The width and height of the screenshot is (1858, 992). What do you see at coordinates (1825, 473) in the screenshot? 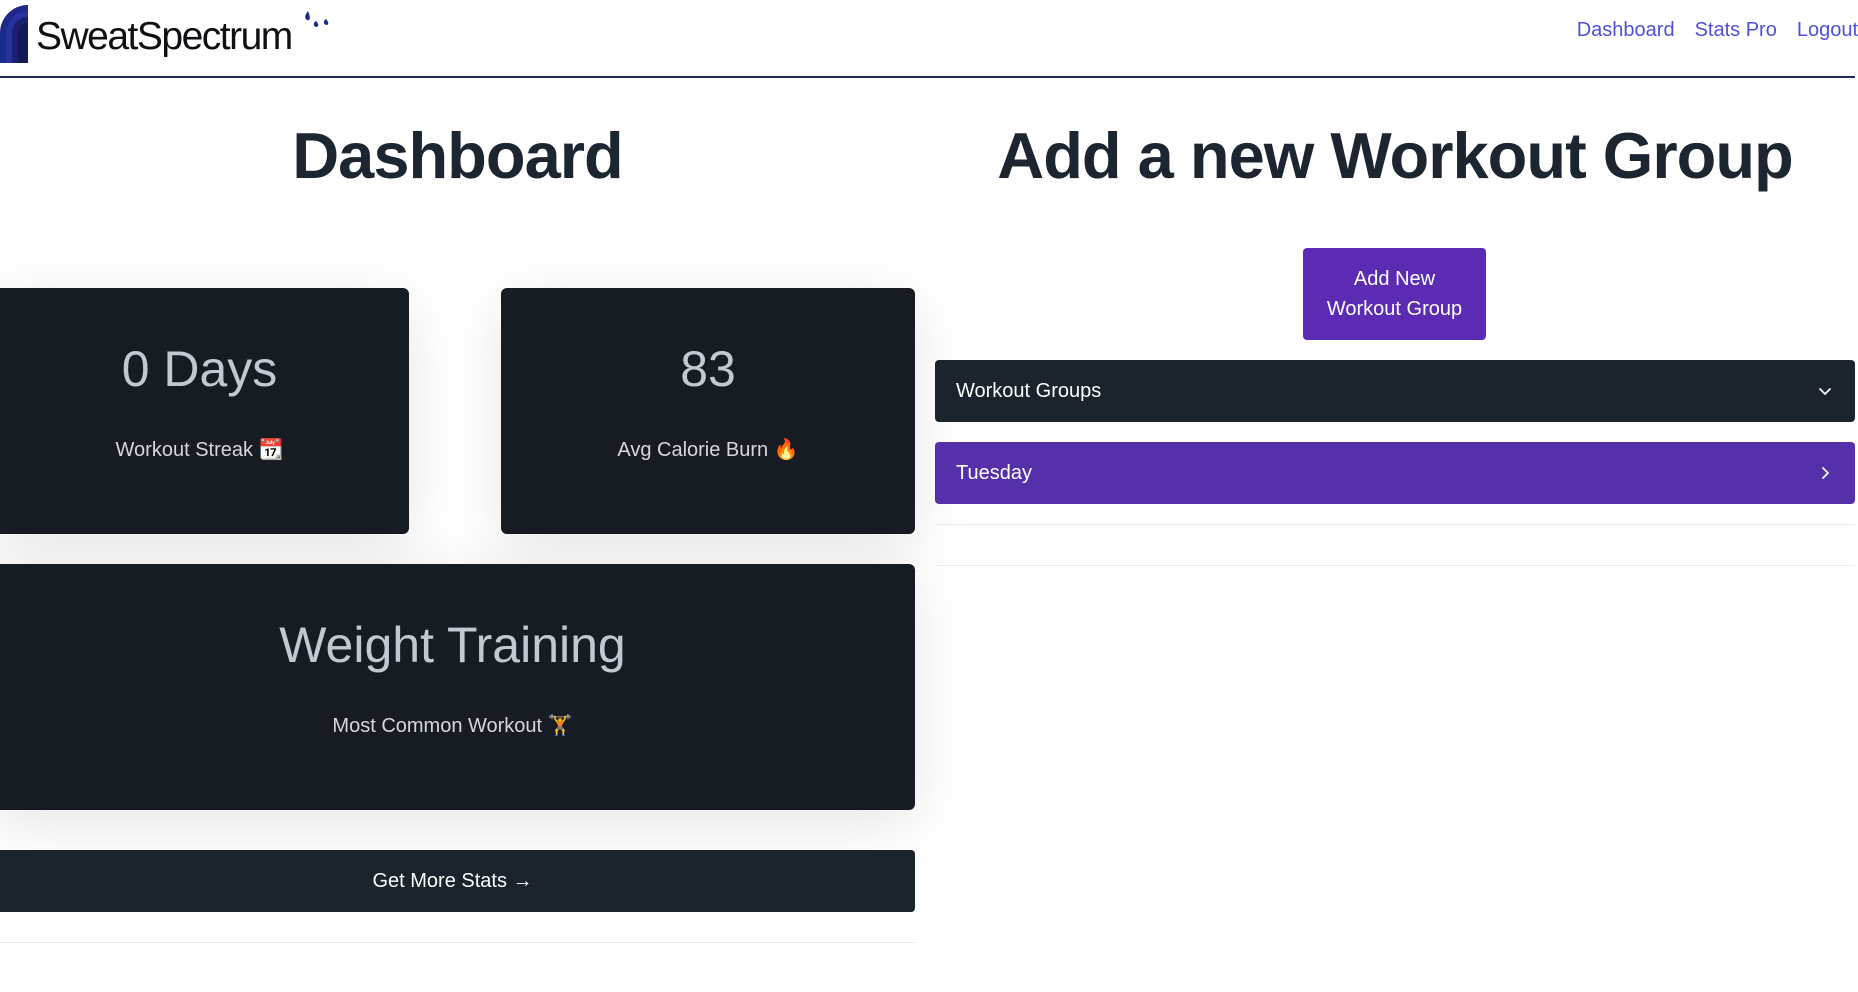
I see `chevron-right-icon` at bounding box center [1825, 473].